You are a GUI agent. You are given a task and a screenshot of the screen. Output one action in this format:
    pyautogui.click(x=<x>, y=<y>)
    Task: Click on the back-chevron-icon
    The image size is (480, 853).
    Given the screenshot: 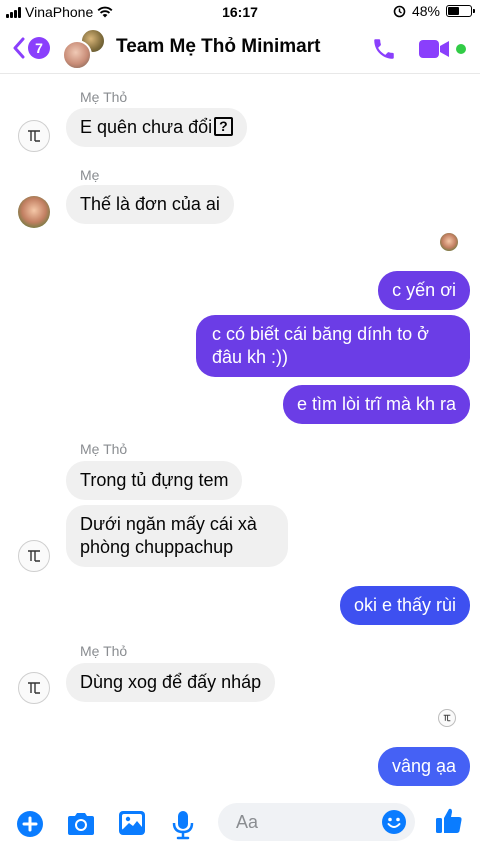 What is the action you would take?
    pyautogui.click(x=19, y=48)
    